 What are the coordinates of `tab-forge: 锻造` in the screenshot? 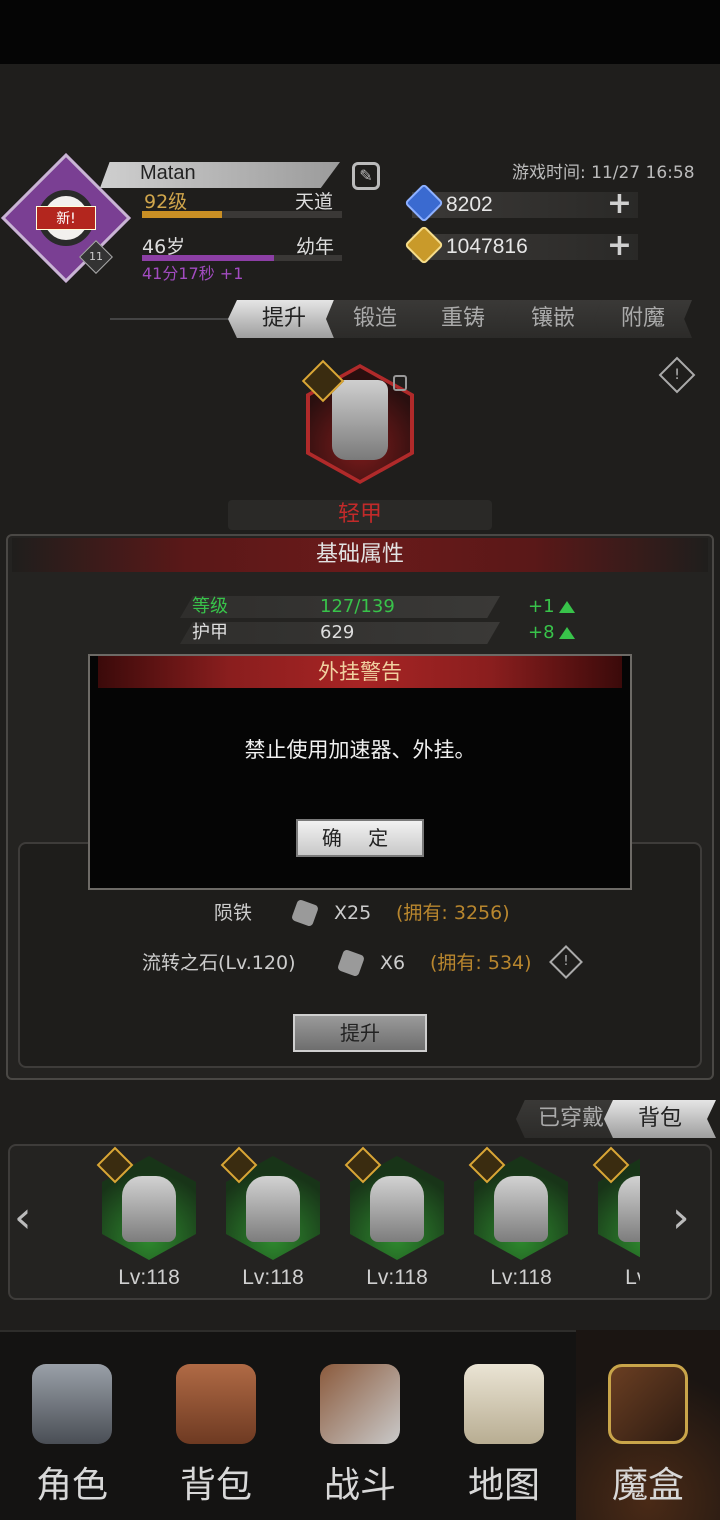 It's located at (375, 319).